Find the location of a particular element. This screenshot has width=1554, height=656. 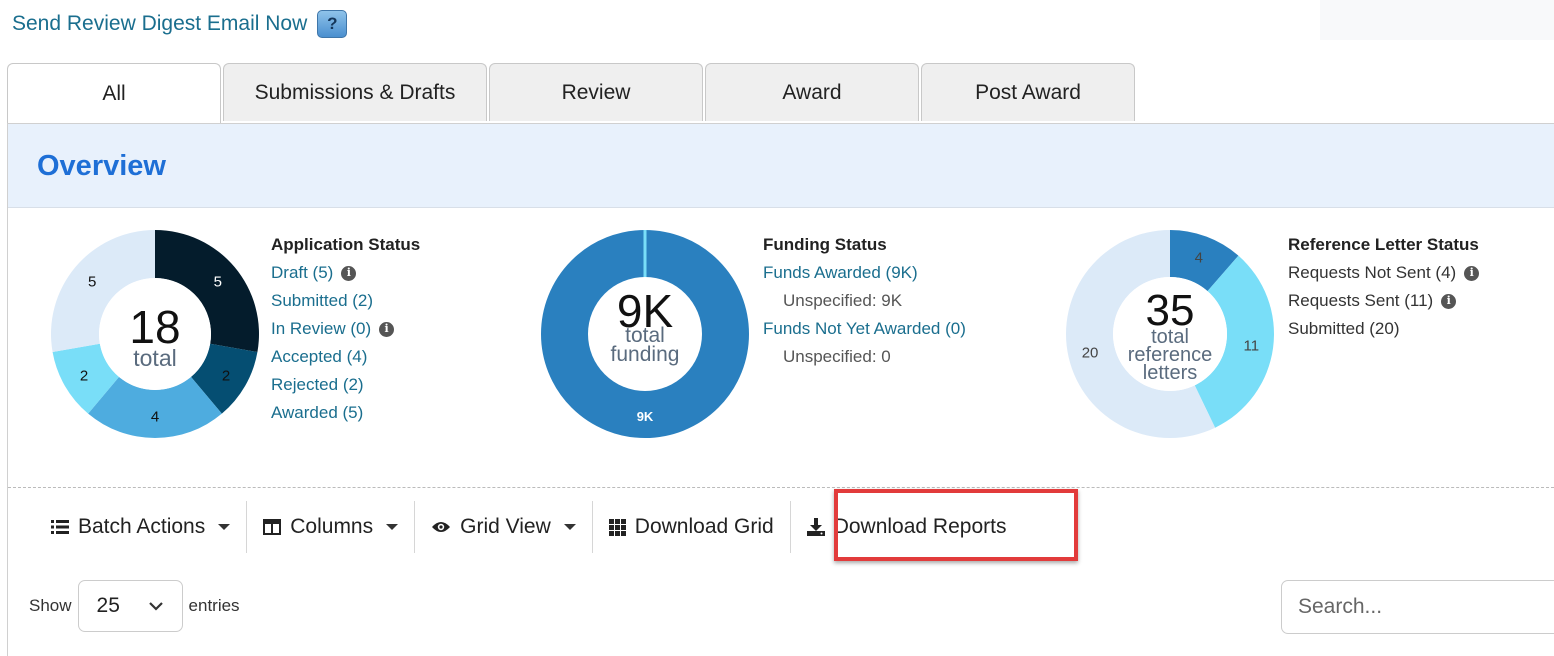

reference-letter-heading: Reference Letter Status is located at coordinates (1383, 244).